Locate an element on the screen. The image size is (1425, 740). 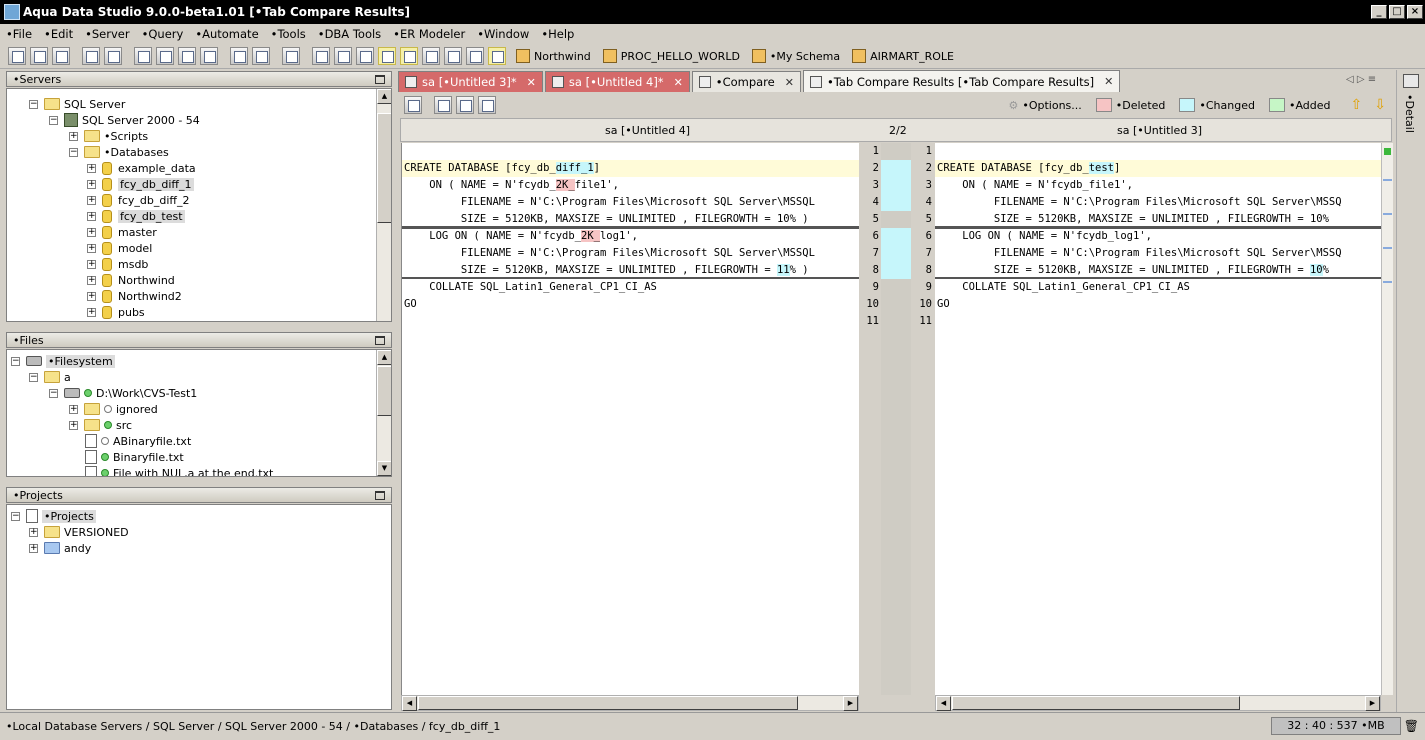
next-diff-icon: ⇩ is located at coordinates (1380, 105).